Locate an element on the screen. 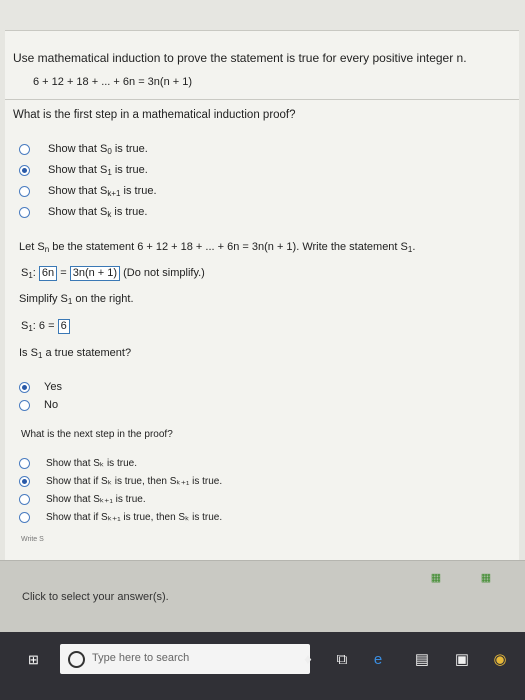 This screenshot has height=700, width=525. q2-option-sk1: Show that Sk+1 is true. is located at coordinates (88, 191).